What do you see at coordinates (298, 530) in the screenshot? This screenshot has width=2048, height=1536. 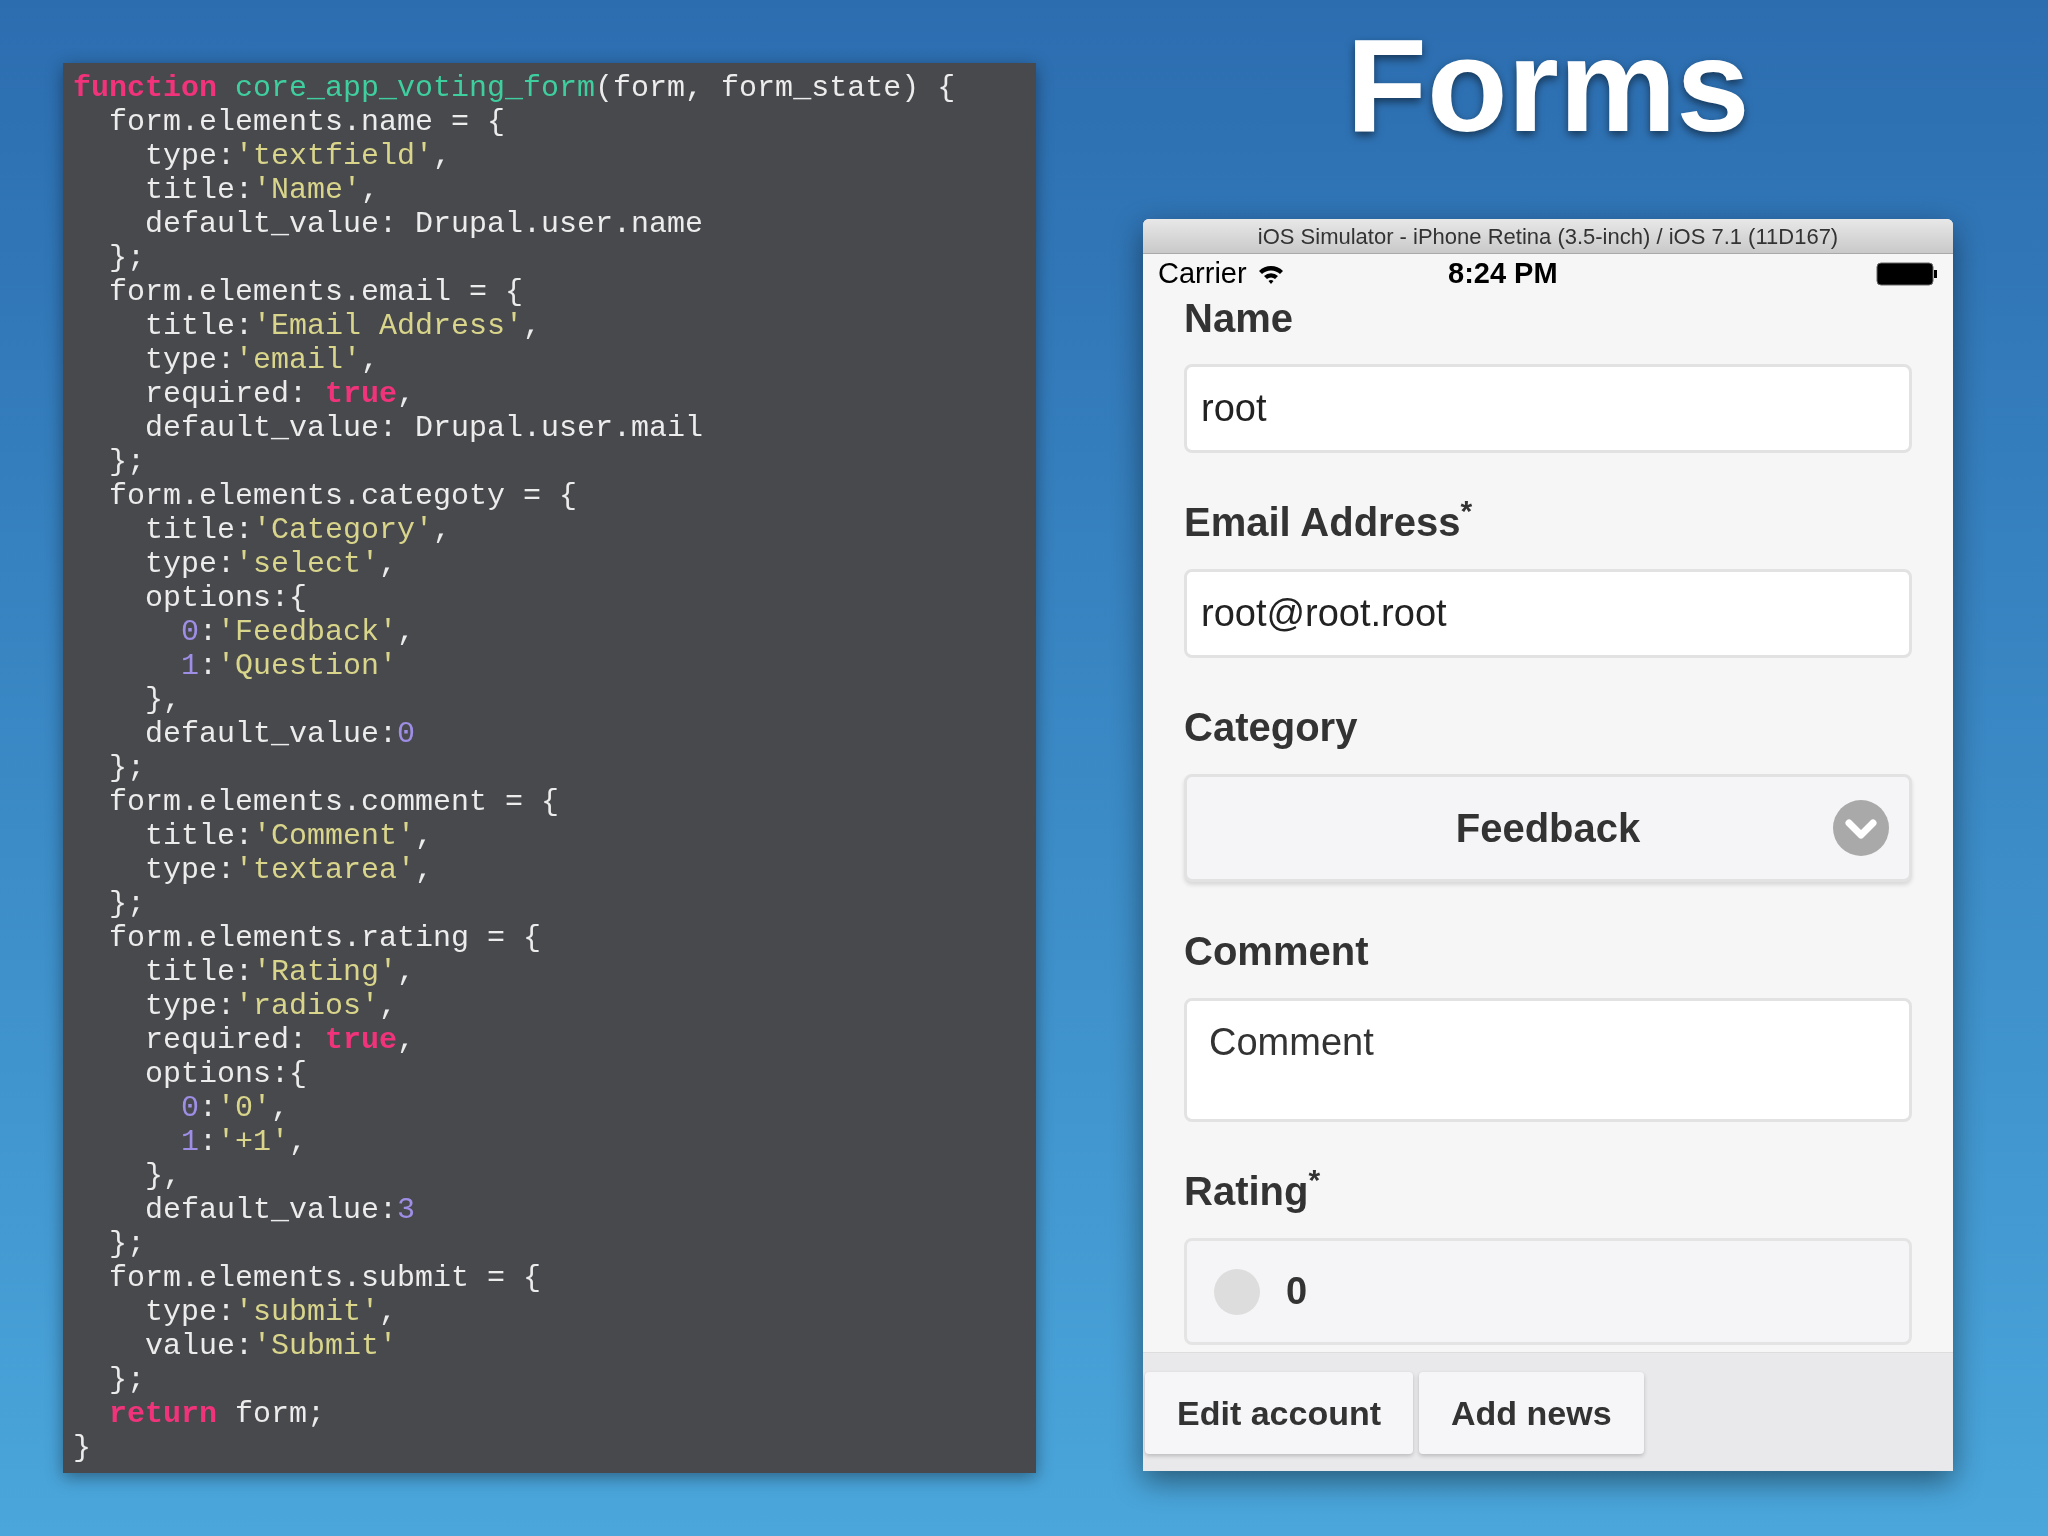 I see `code-line: title:'Category',` at bounding box center [298, 530].